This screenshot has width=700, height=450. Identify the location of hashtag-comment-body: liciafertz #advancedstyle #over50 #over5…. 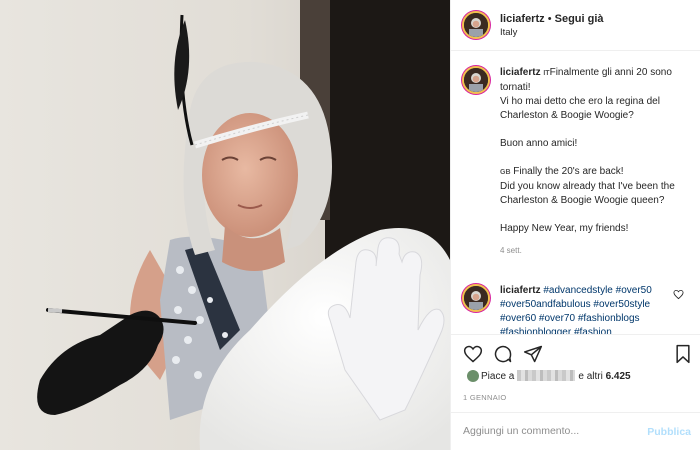
(587, 309).